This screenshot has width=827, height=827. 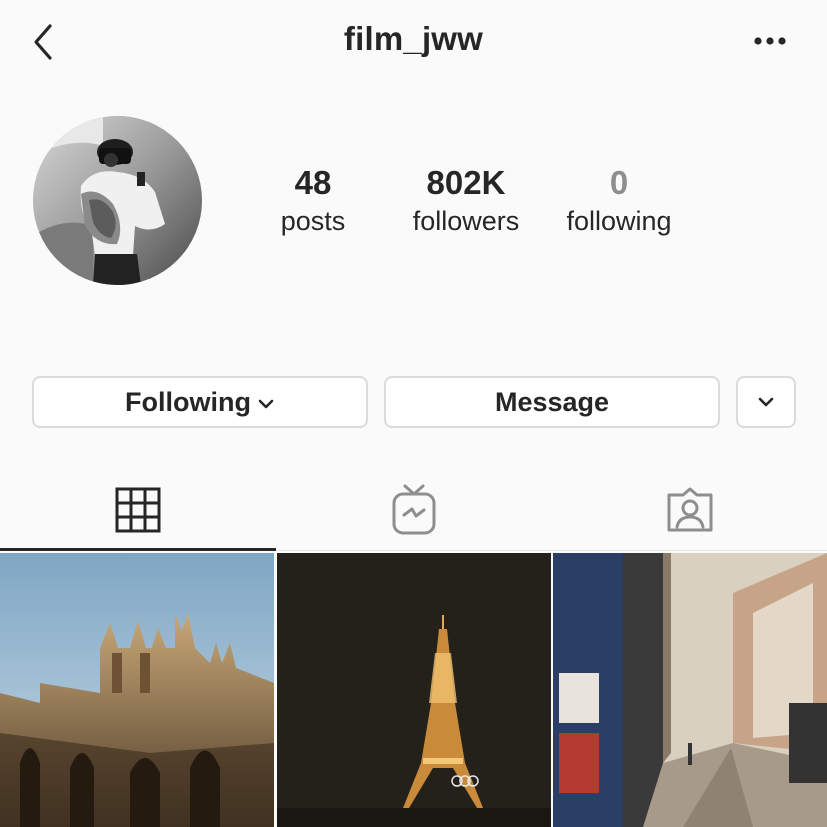 I want to click on following-count: 0 following, so click(x=619, y=201).